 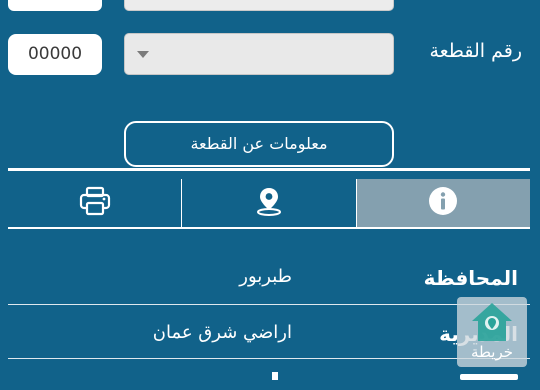 I want to click on parcel-select, so click(x=259, y=54).